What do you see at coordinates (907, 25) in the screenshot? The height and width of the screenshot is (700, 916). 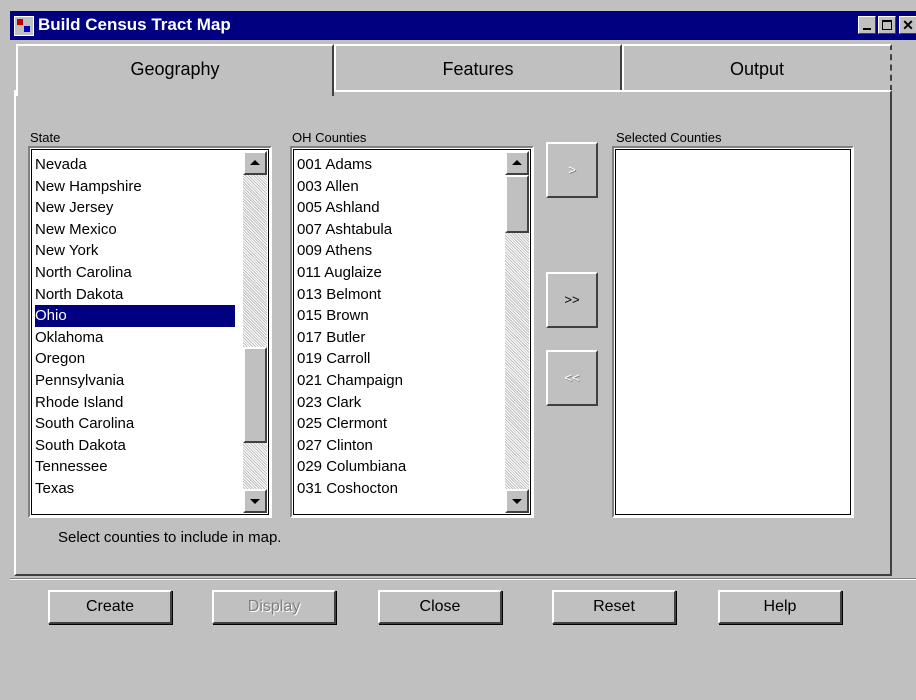 I see `close-window-button: ✕` at bounding box center [907, 25].